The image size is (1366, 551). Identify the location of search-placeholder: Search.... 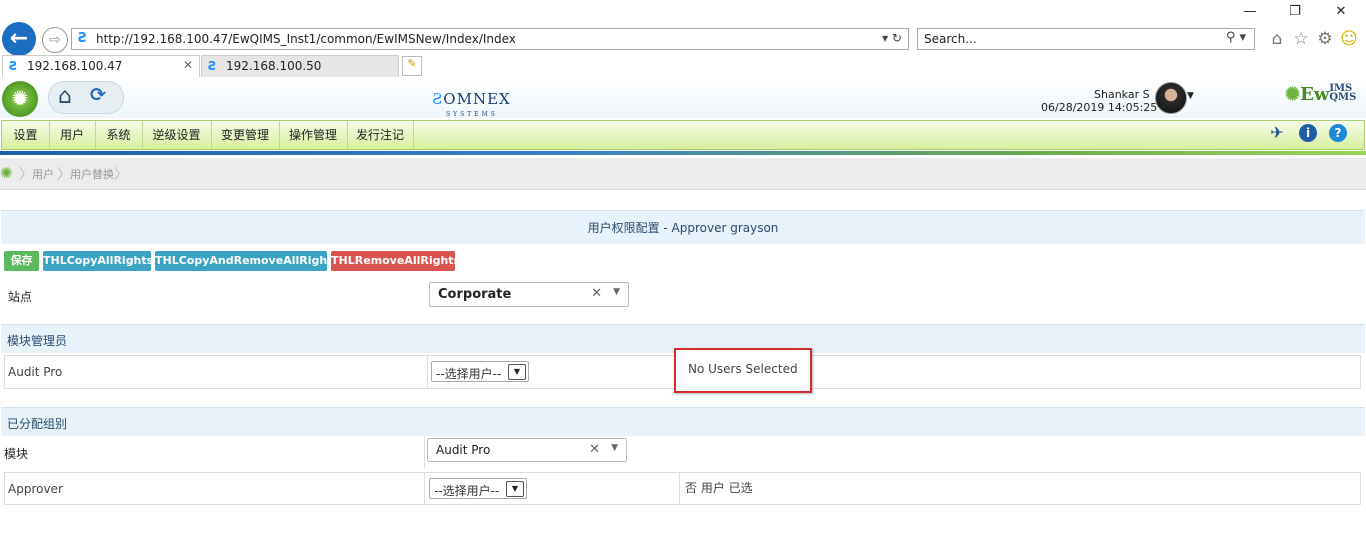
(950, 39).